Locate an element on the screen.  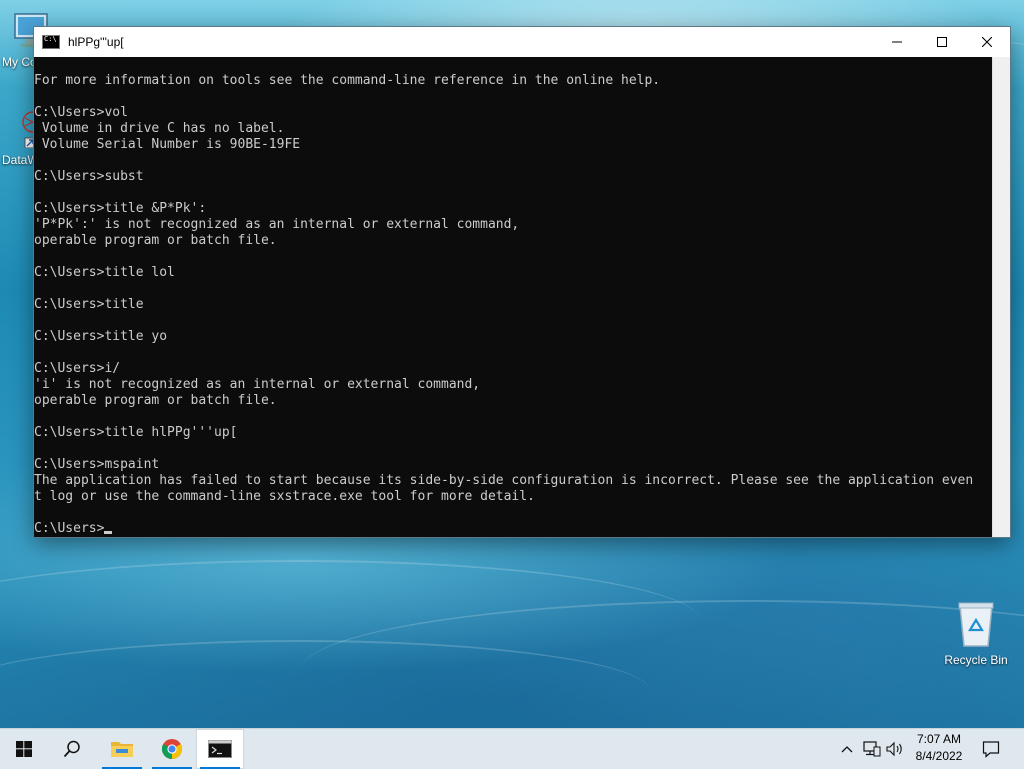
clock-date: 8/4/2022 is located at coordinates (939, 756).